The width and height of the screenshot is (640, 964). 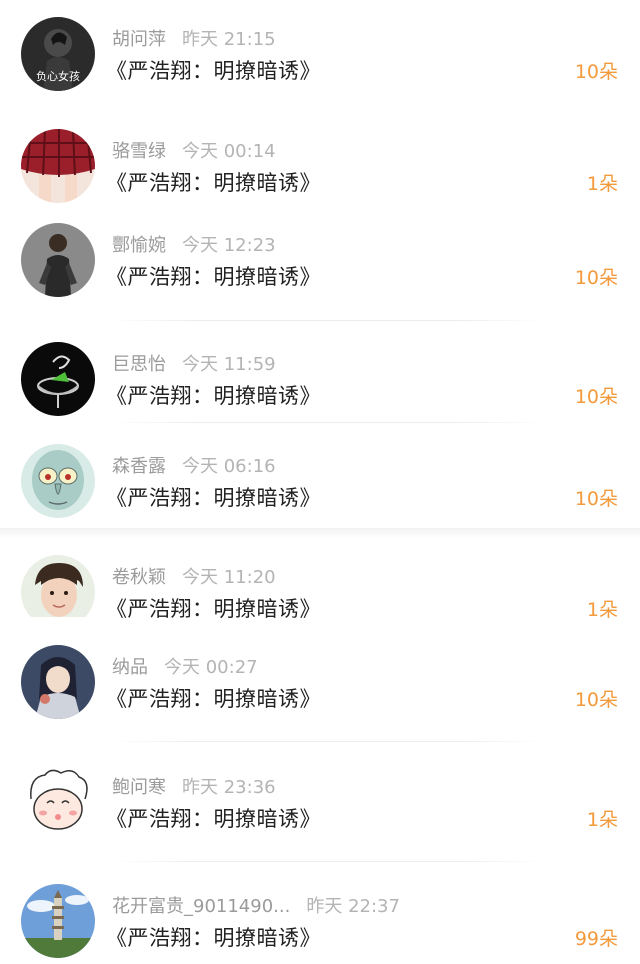 What do you see at coordinates (229, 39) in the screenshot?
I see `timestamp: 昨天 21:15` at bounding box center [229, 39].